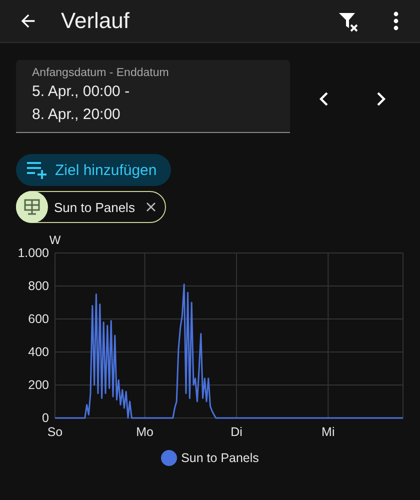 The width and height of the screenshot is (420, 500). What do you see at coordinates (38, 319) in the screenshot?
I see `y-tick-label: 600` at bounding box center [38, 319].